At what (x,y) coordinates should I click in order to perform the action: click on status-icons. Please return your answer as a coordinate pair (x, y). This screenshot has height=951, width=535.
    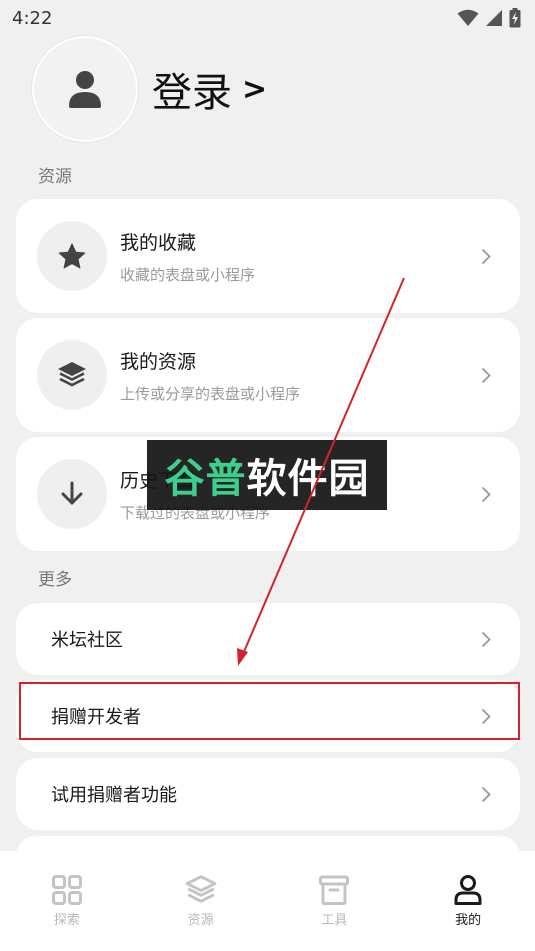
    Looking at the image, I should click on (489, 18).